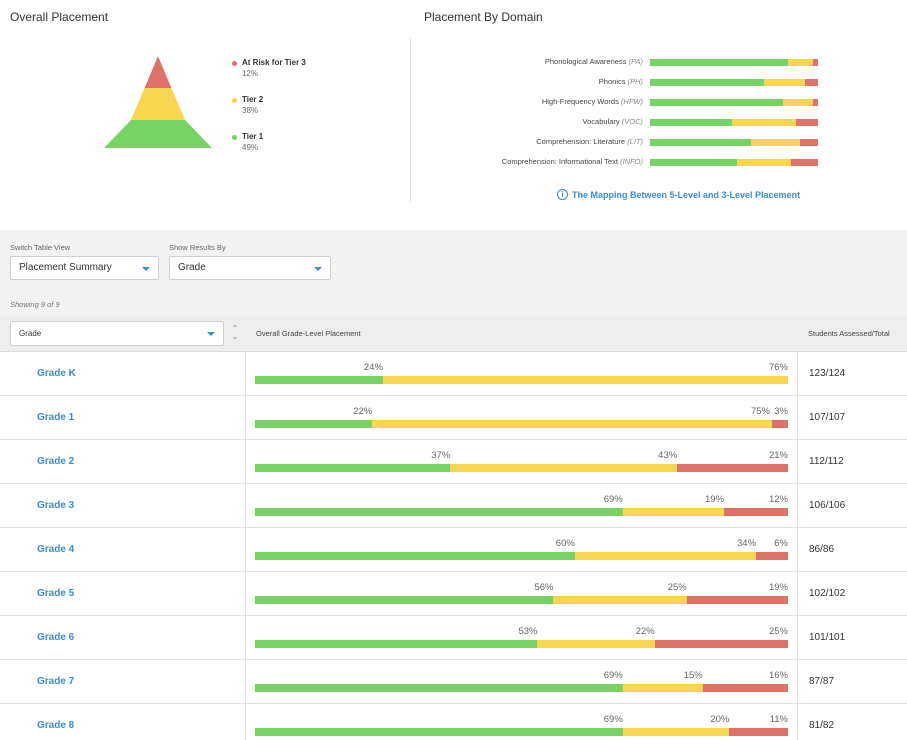 The height and width of the screenshot is (740, 907). Describe the element at coordinates (781, 411) in the screenshot. I see `pct-tier3: 3%` at that location.